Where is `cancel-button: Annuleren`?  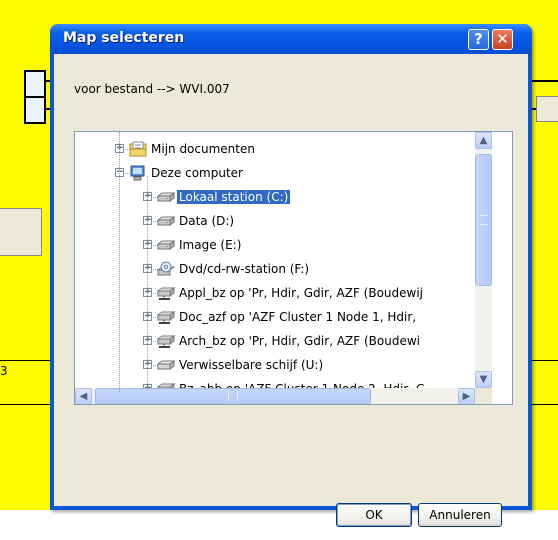
cancel-button: Annuleren is located at coordinates (460, 515).